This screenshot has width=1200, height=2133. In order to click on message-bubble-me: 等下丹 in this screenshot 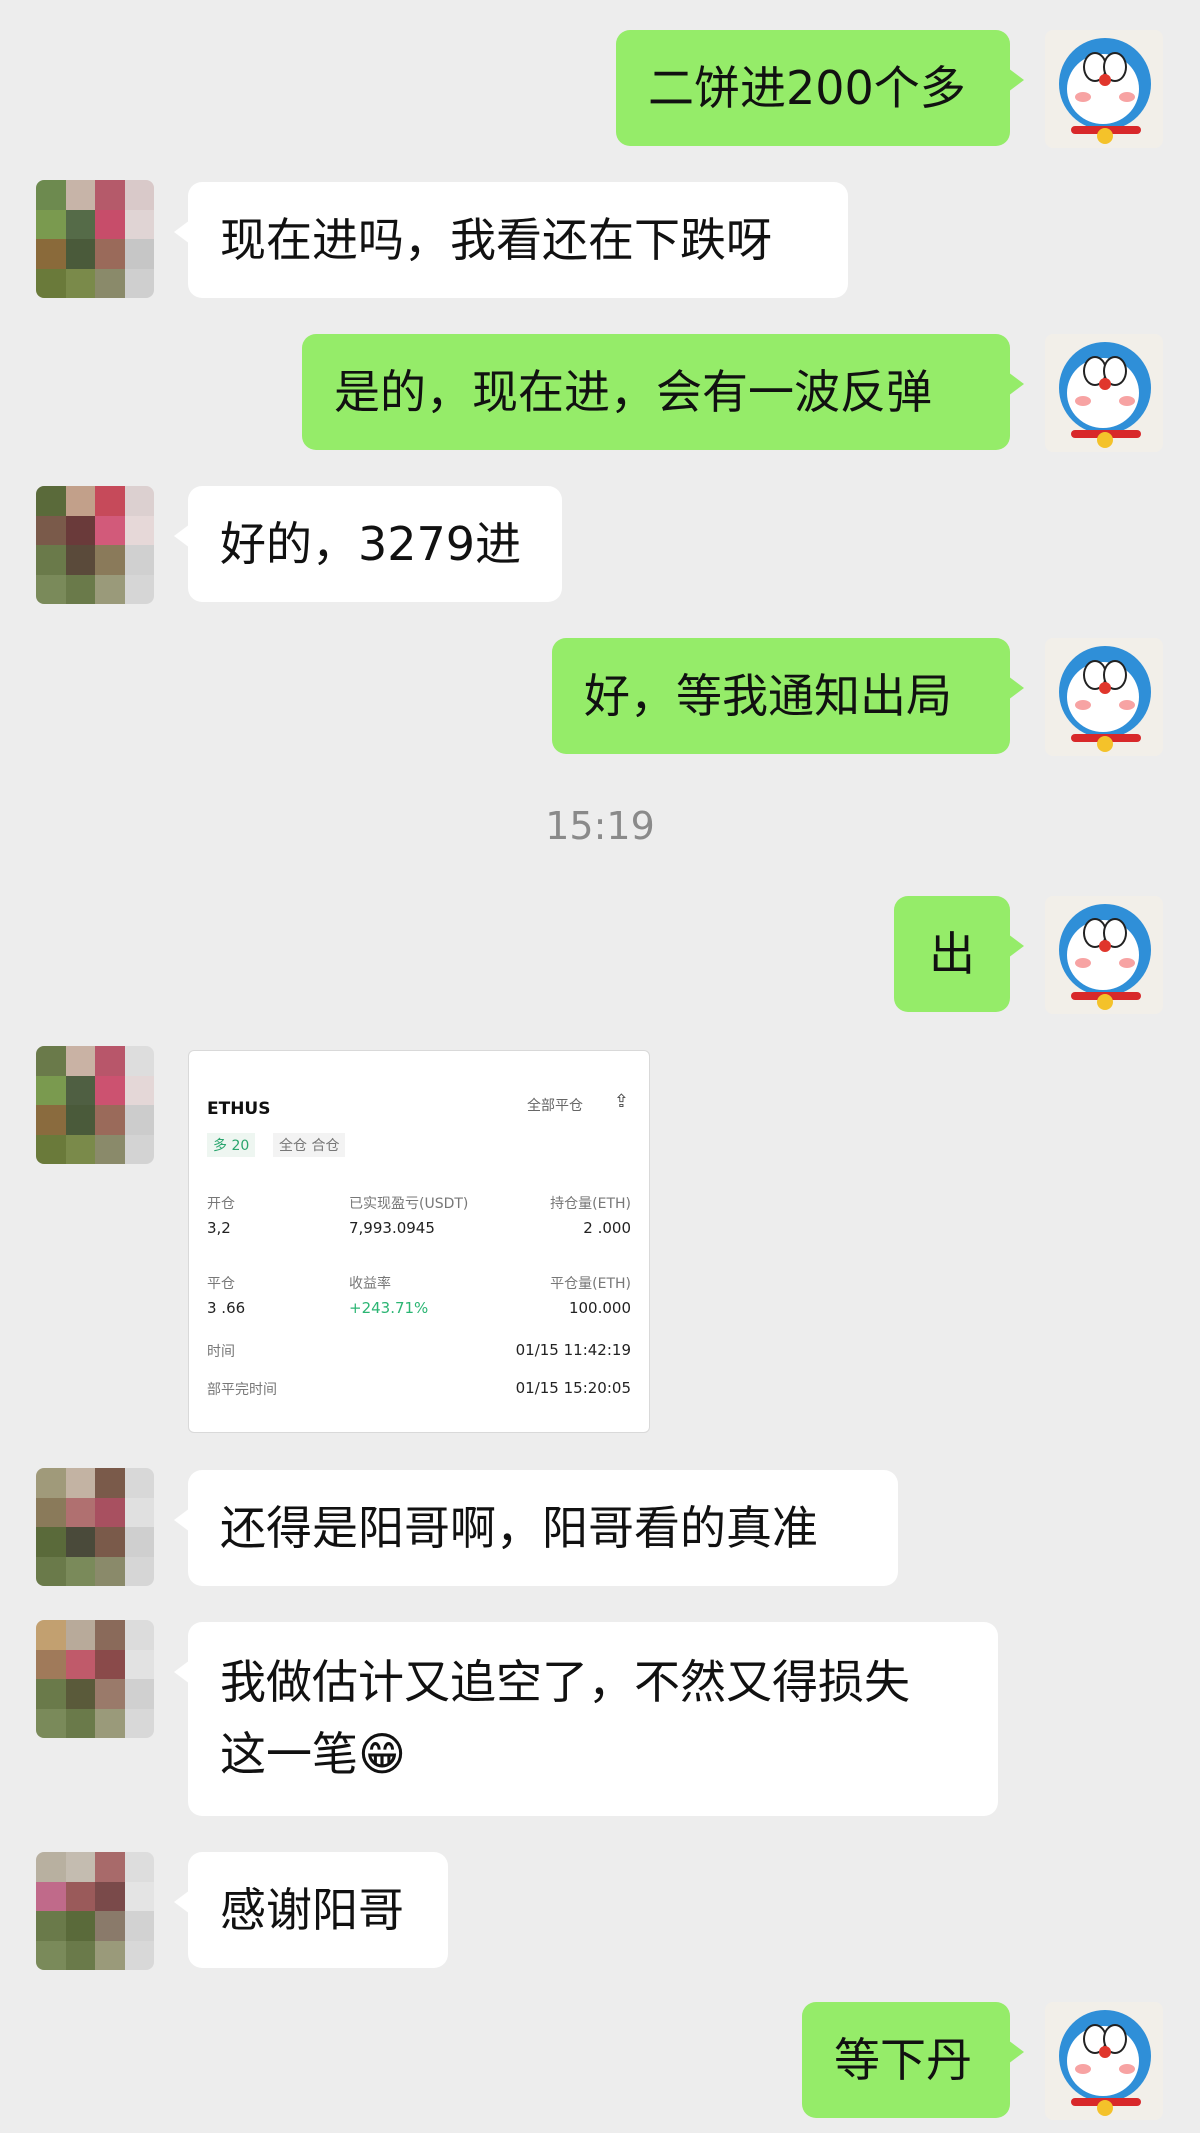, I will do `click(913, 2060)`.